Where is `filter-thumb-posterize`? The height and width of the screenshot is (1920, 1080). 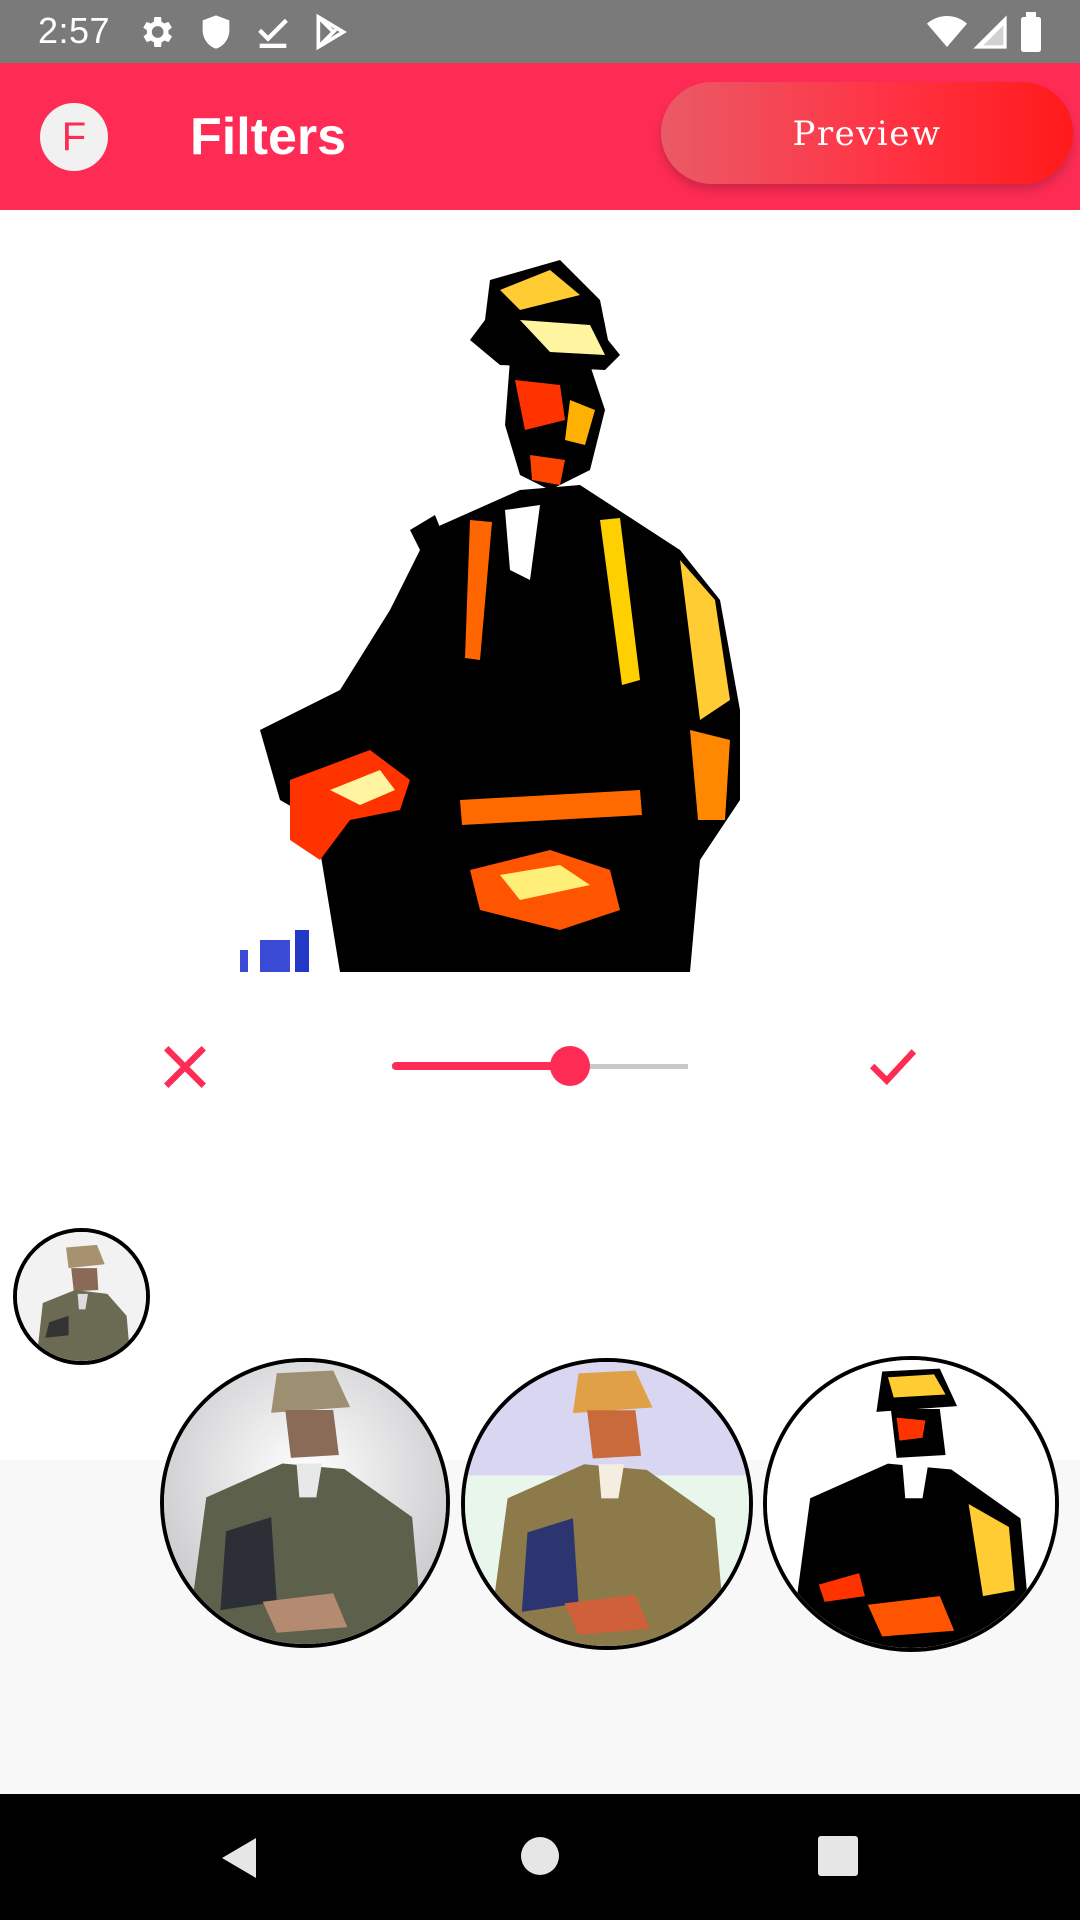
filter-thumb-posterize is located at coordinates (911, 1504).